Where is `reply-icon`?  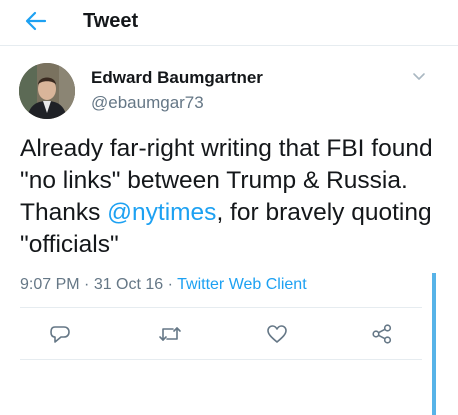
reply-icon is located at coordinates (60, 334).